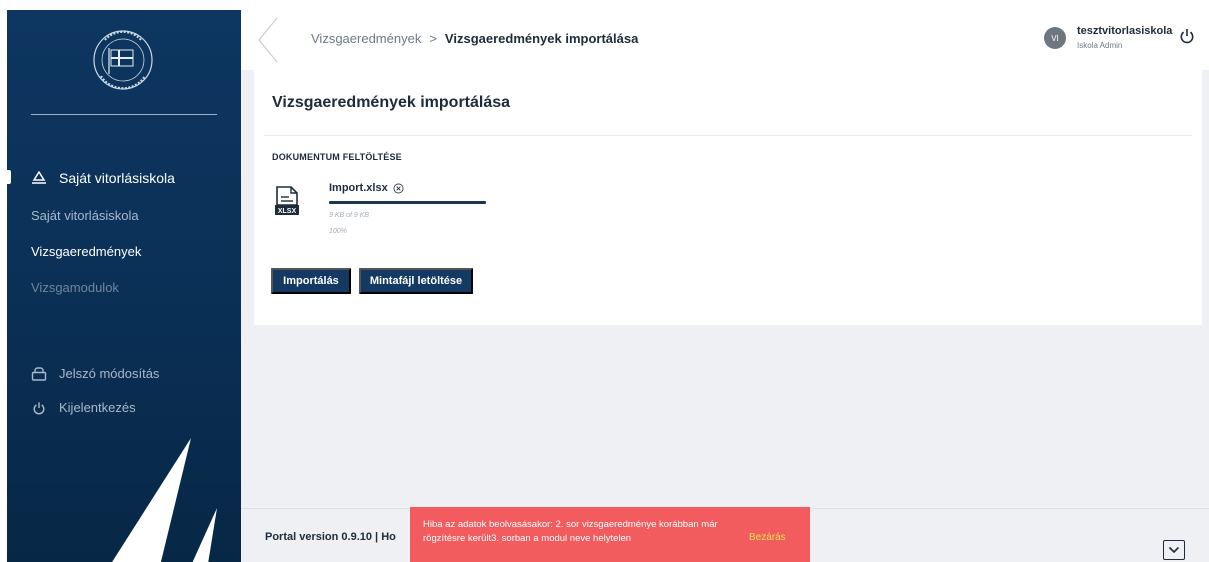 This screenshot has height=562, width=1209. I want to click on sidebar-section-header: Saját vitorlásiskola, so click(103, 178).